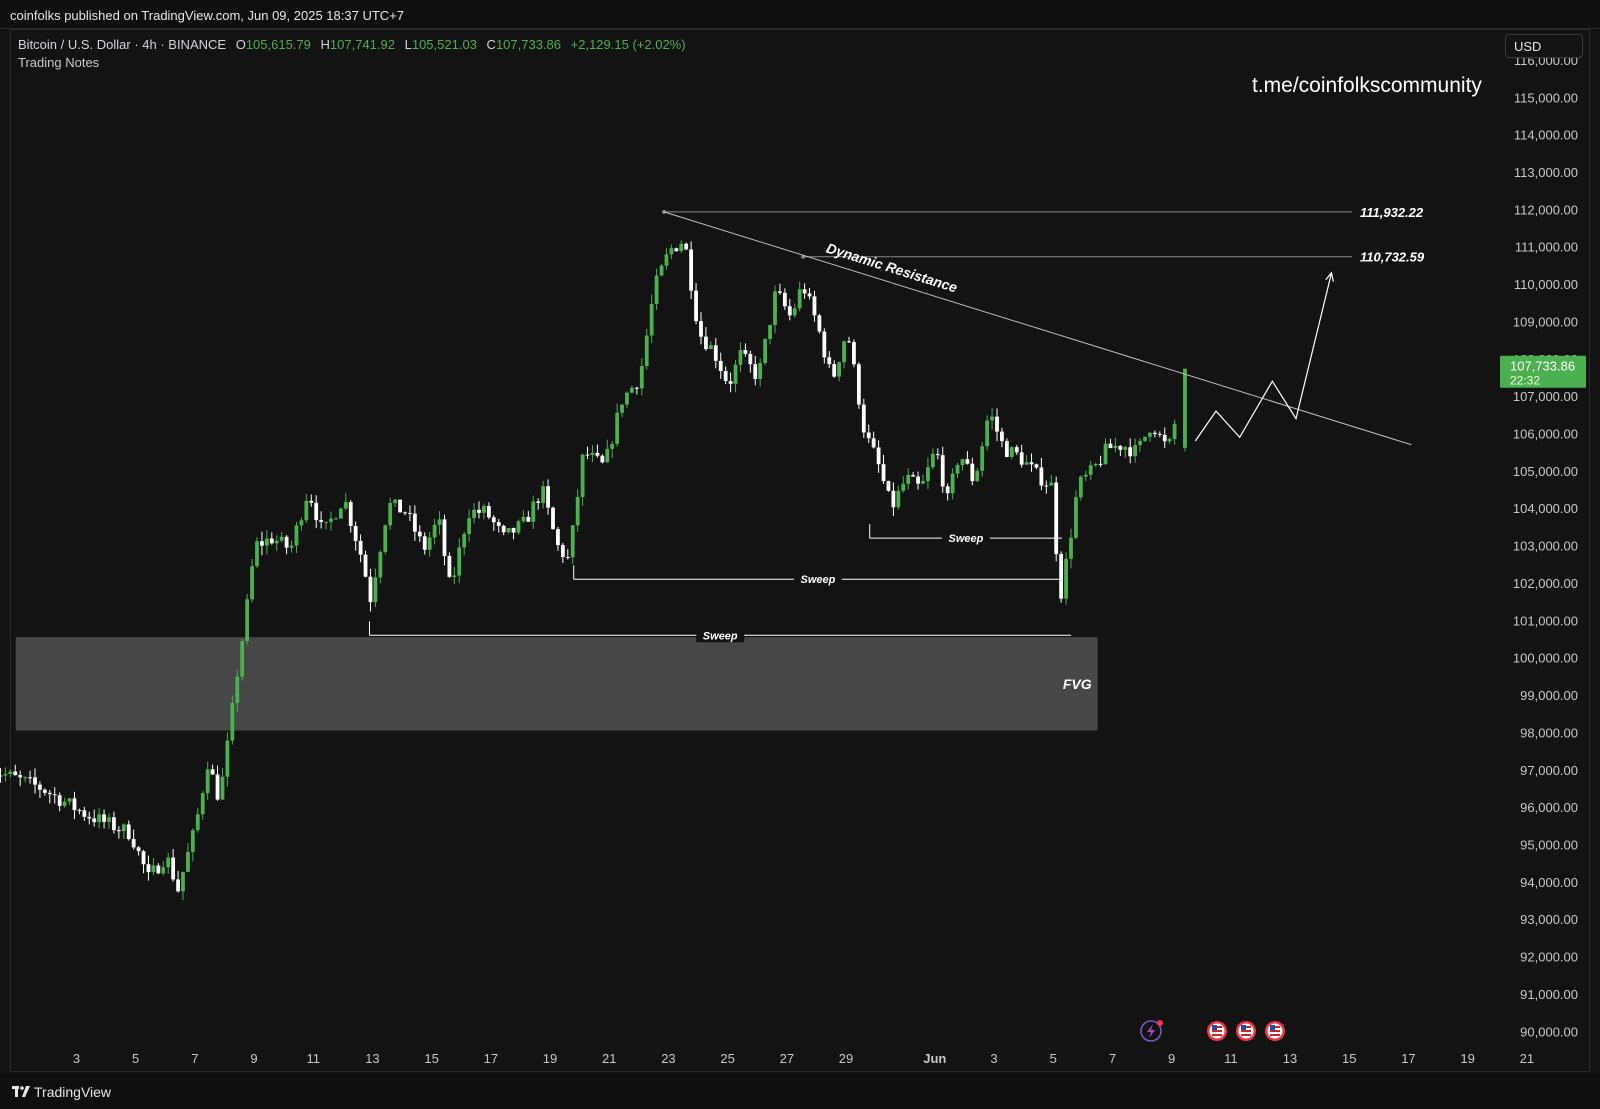  What do you see at coordinates (1545, 434) in the screenshot?
I see `y-tick-label: 106,000.00` at bounding box center [1545, 434].